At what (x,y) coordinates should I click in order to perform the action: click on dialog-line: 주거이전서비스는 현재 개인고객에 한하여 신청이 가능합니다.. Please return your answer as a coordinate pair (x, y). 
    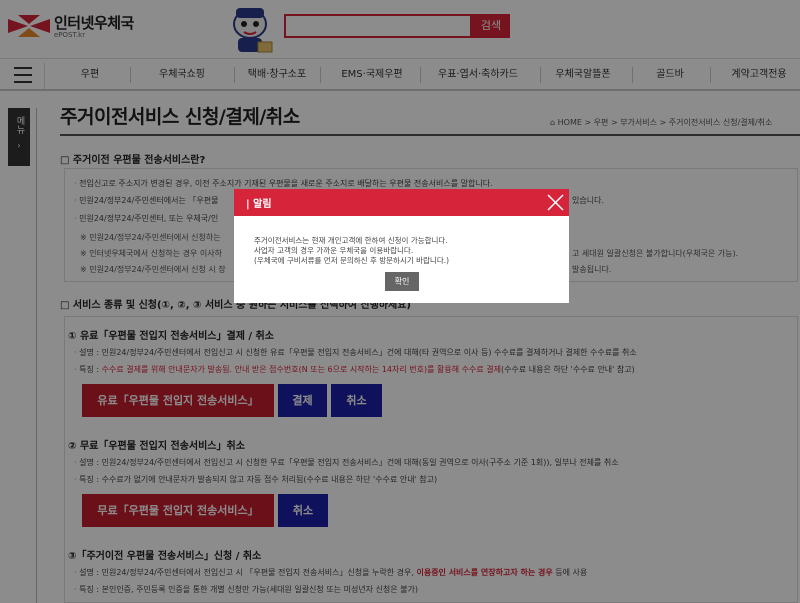
    Looking at the image, I should click on (351, 240).